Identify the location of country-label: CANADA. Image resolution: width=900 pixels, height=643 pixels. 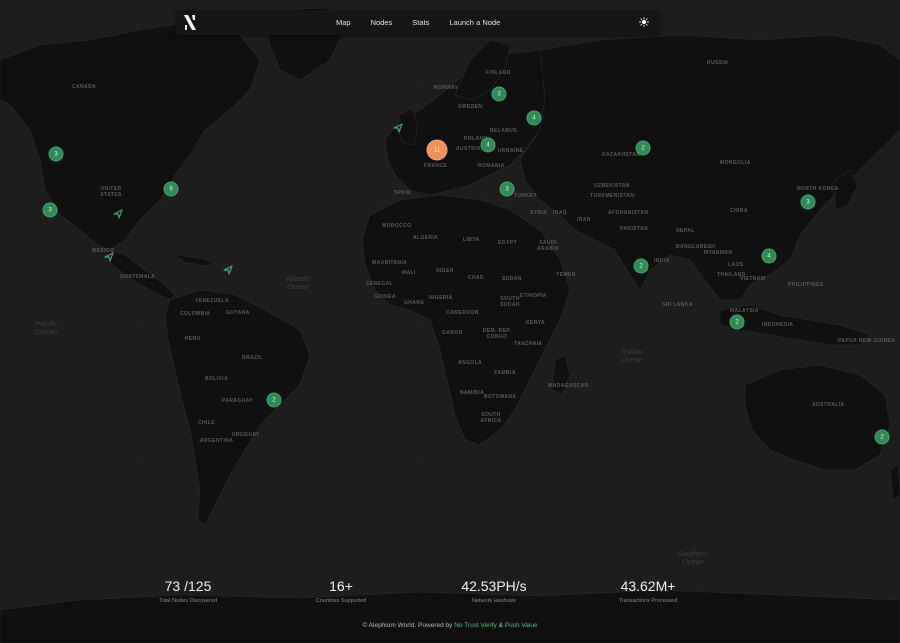
(84, 87).